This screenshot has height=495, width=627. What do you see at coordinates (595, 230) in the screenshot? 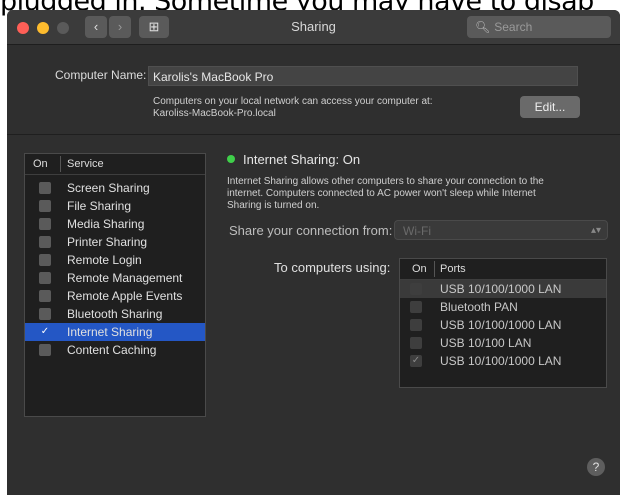
I see `chevron-updown-icon: ▴▾` at bounding box center [595, 230].